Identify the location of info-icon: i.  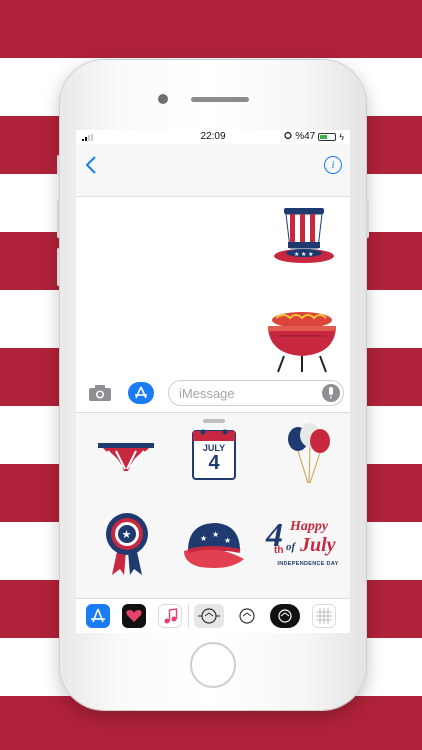
(333, 165).